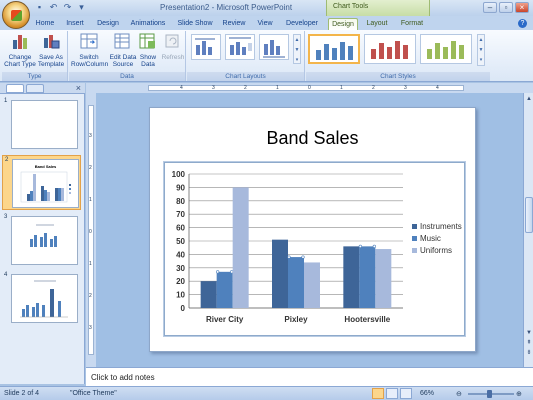 The image size is (533, 400). Describe the element at coordinates (378, 393) in the screenshot. I see `normal-view-button` at that location.